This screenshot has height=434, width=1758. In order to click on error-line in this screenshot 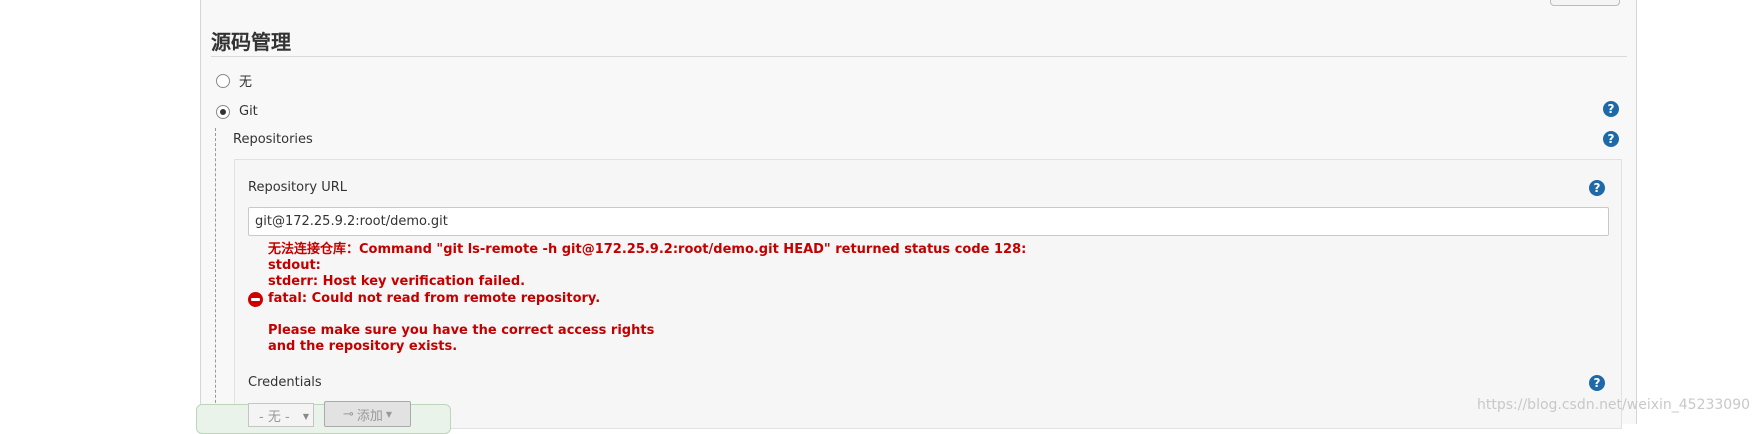, I will do `click(647, 315)`.